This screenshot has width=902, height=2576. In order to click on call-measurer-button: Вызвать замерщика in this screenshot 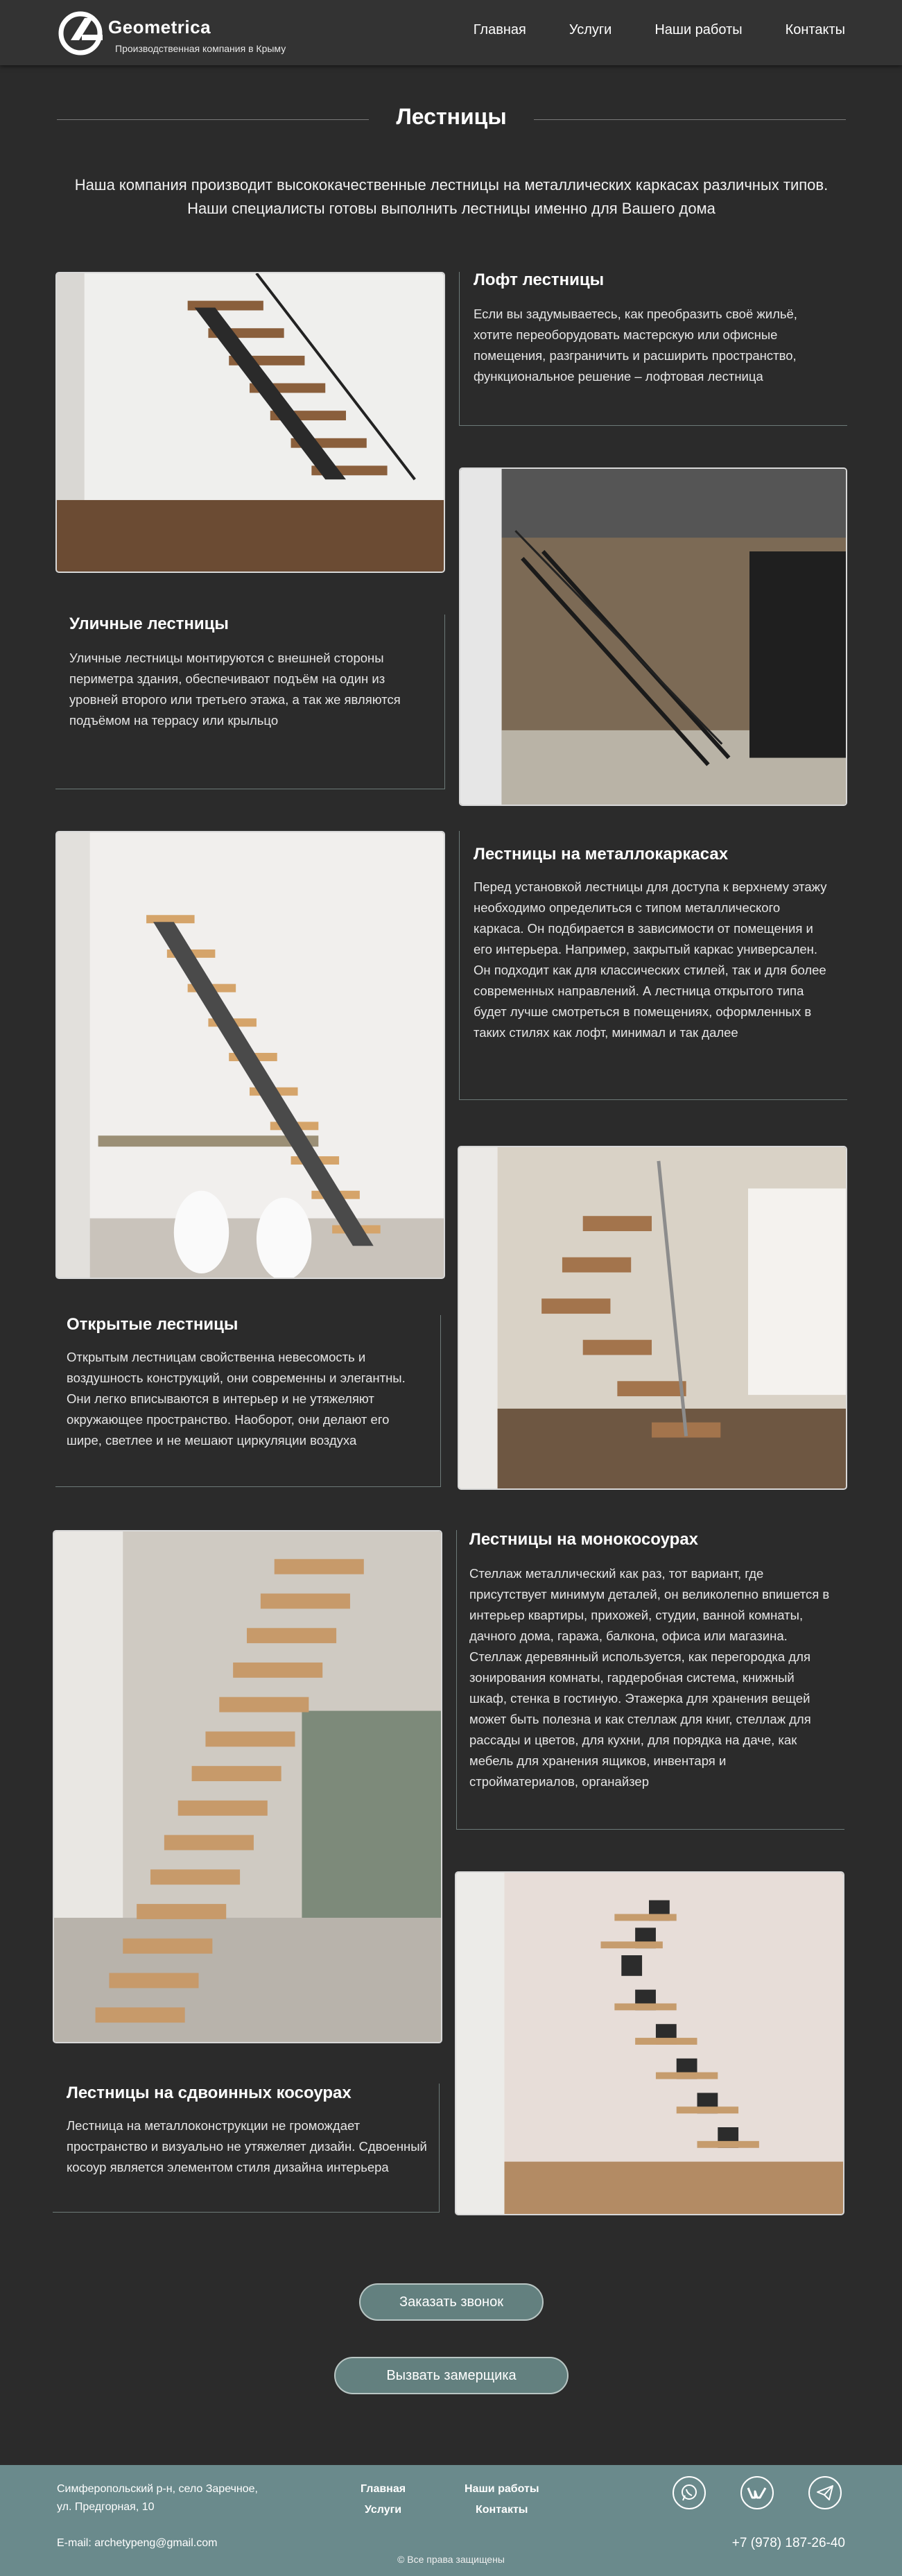, I will do `click(451, 2375)`.